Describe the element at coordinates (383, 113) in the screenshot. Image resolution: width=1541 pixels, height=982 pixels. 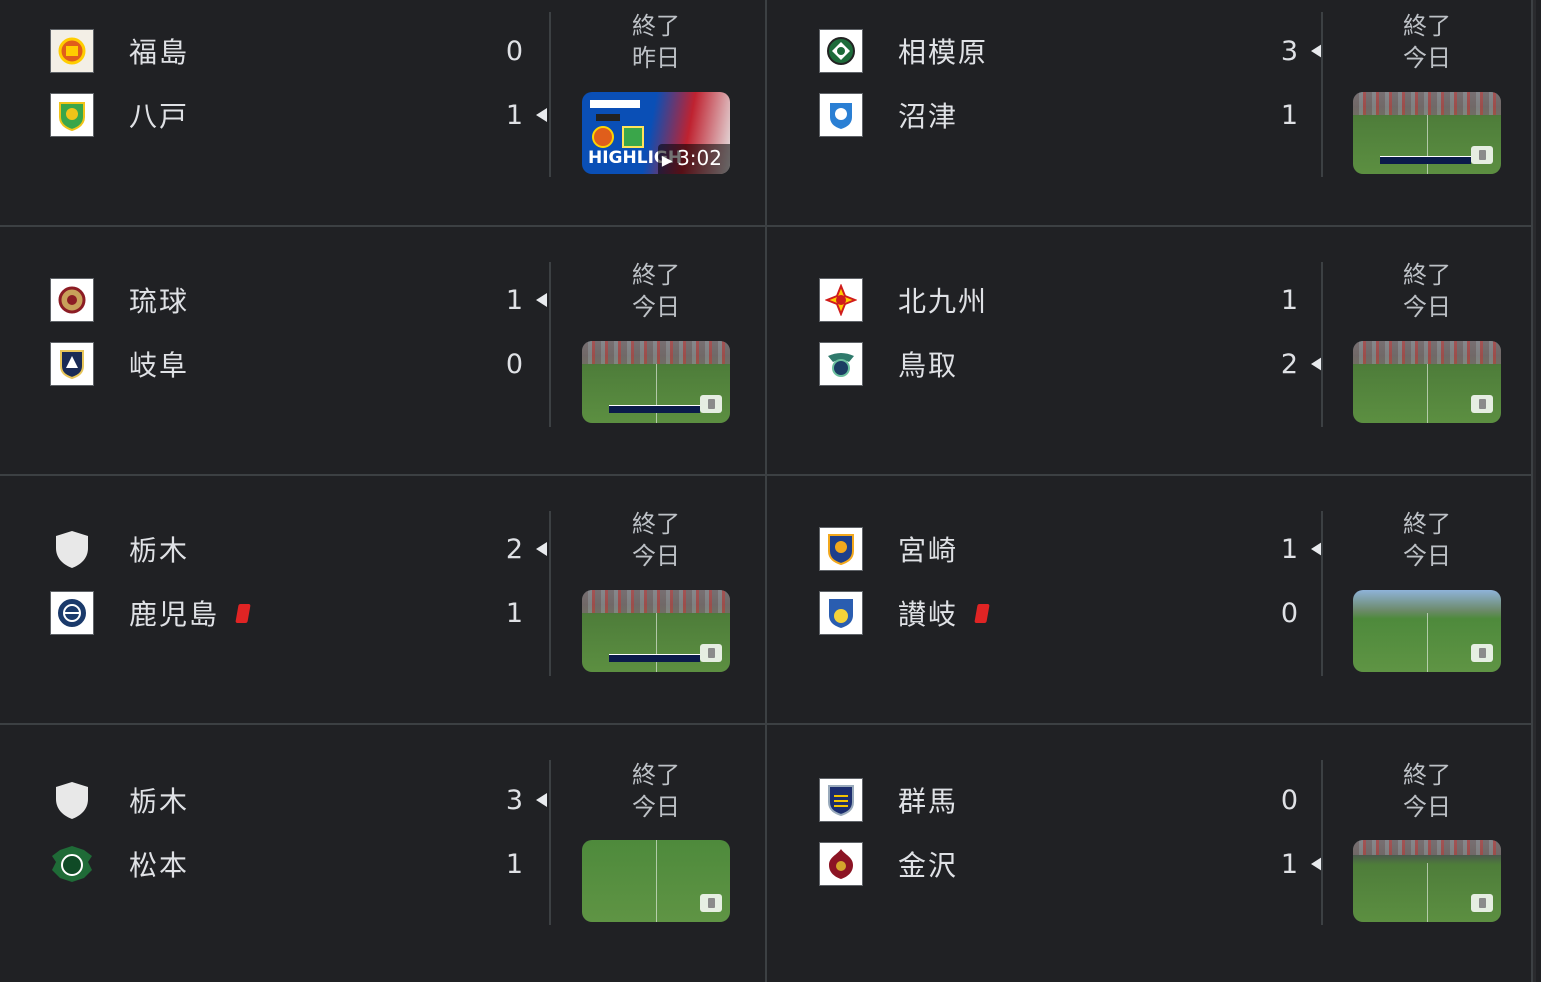
I see `match-card: 福島 八戸 0 1 終了 昨日 HIGHLIGH 3:02` at that location.